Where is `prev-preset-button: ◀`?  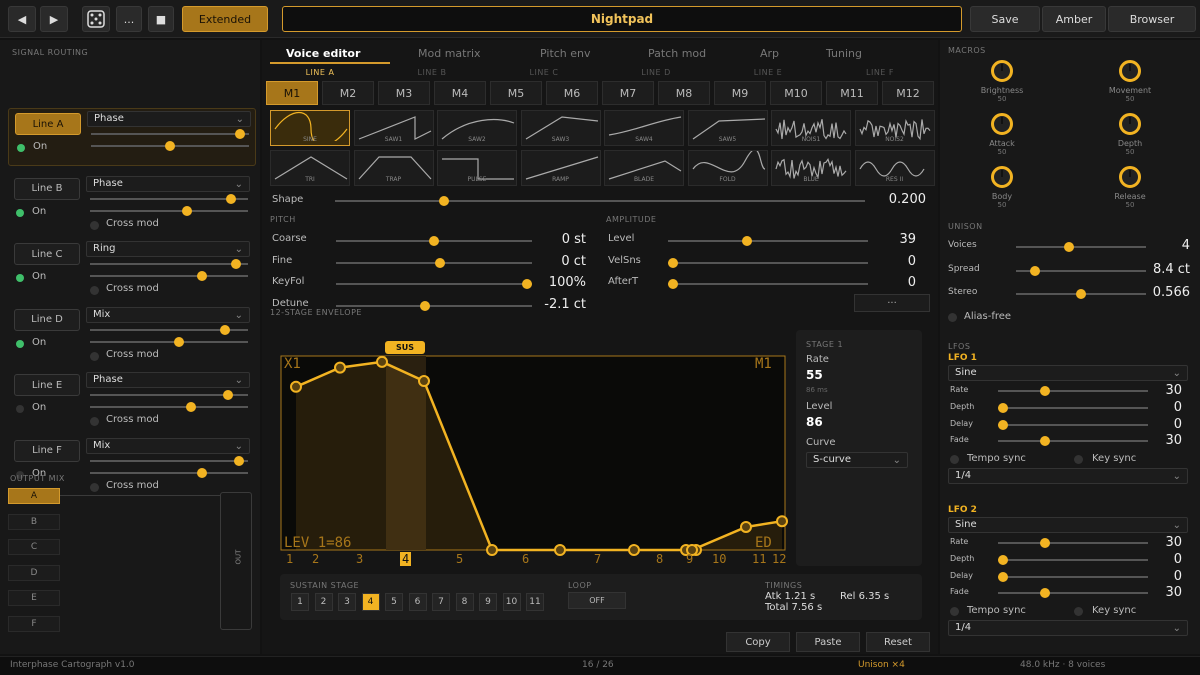 prev-preset-button: ◀ is located at coordinates (22, 19).